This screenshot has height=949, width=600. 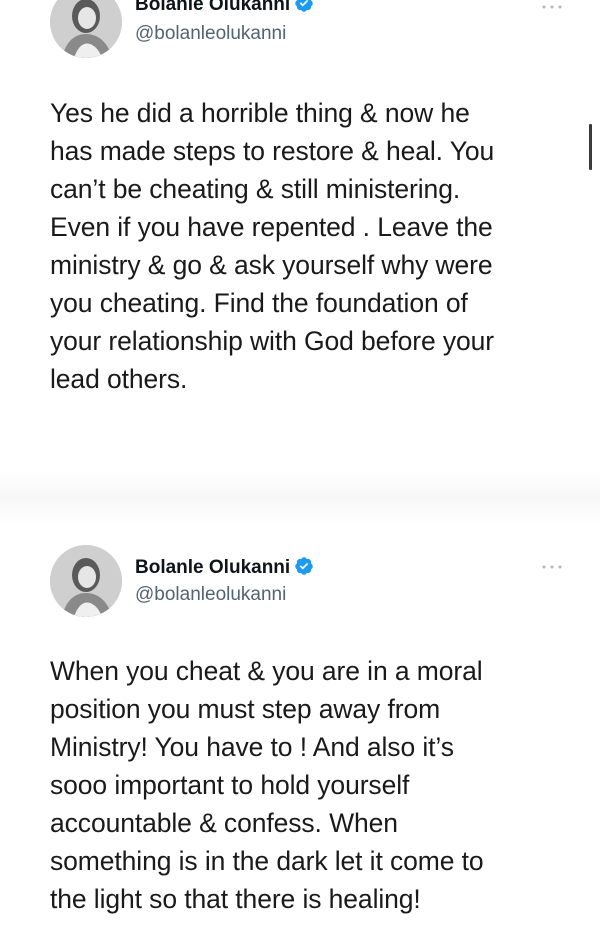 I want to click on tweet-separator, so click(x=300, y=497).